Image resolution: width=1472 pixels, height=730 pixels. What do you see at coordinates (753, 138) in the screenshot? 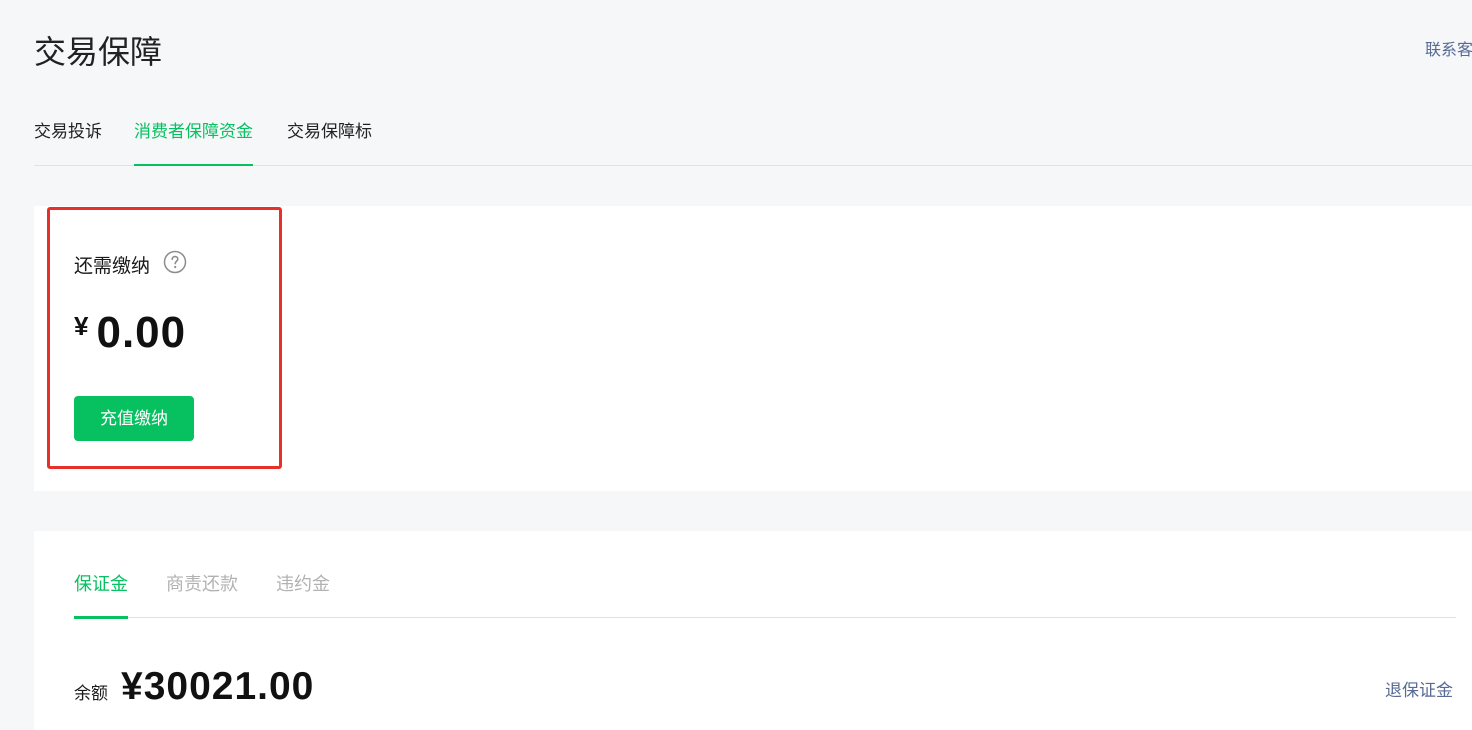
I see `top-tab-bar: 交易投诉 消费者保障资金 交易保障标` at bounding box center [753, 138].